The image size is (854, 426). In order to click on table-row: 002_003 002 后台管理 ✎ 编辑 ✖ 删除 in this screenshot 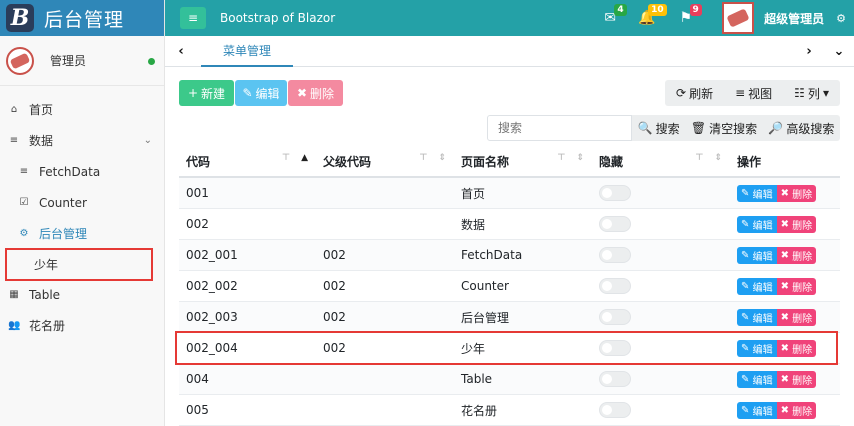, I will do `click(509, 317)`.